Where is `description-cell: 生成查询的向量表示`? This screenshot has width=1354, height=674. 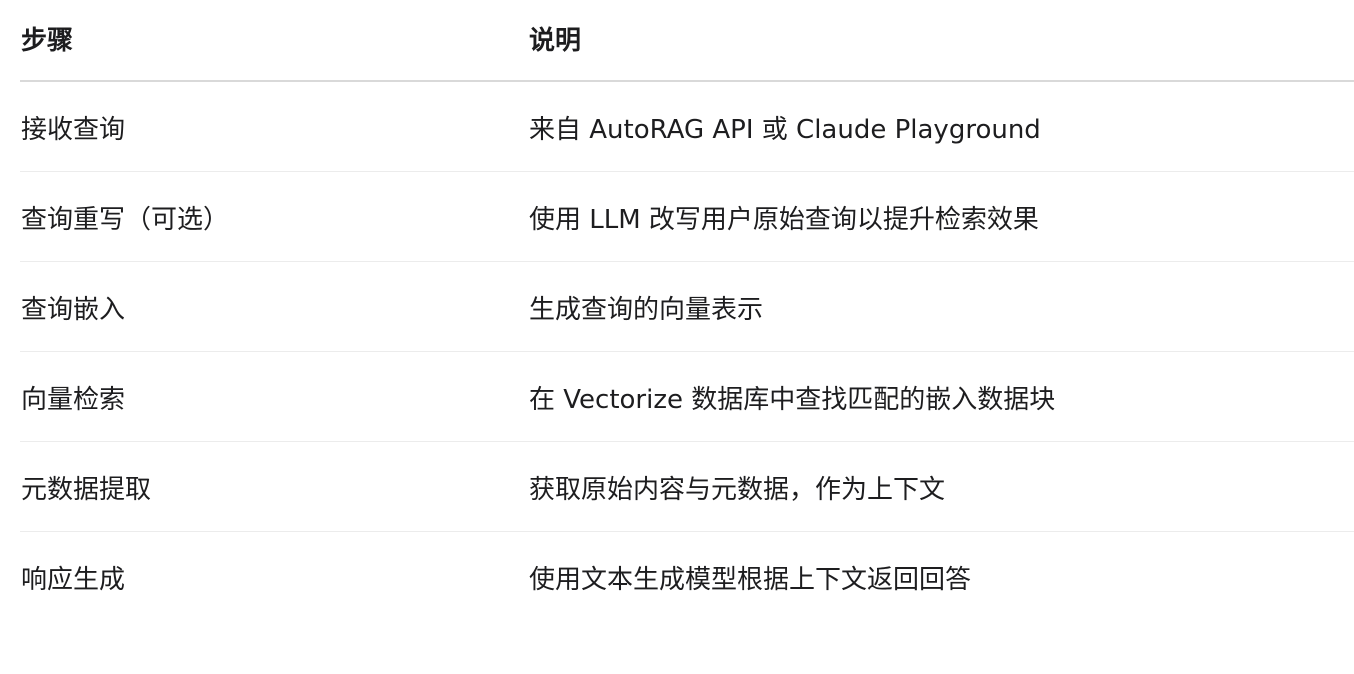
description-cell: 生成查询的向量表示 is located at coordinates (646, 309).